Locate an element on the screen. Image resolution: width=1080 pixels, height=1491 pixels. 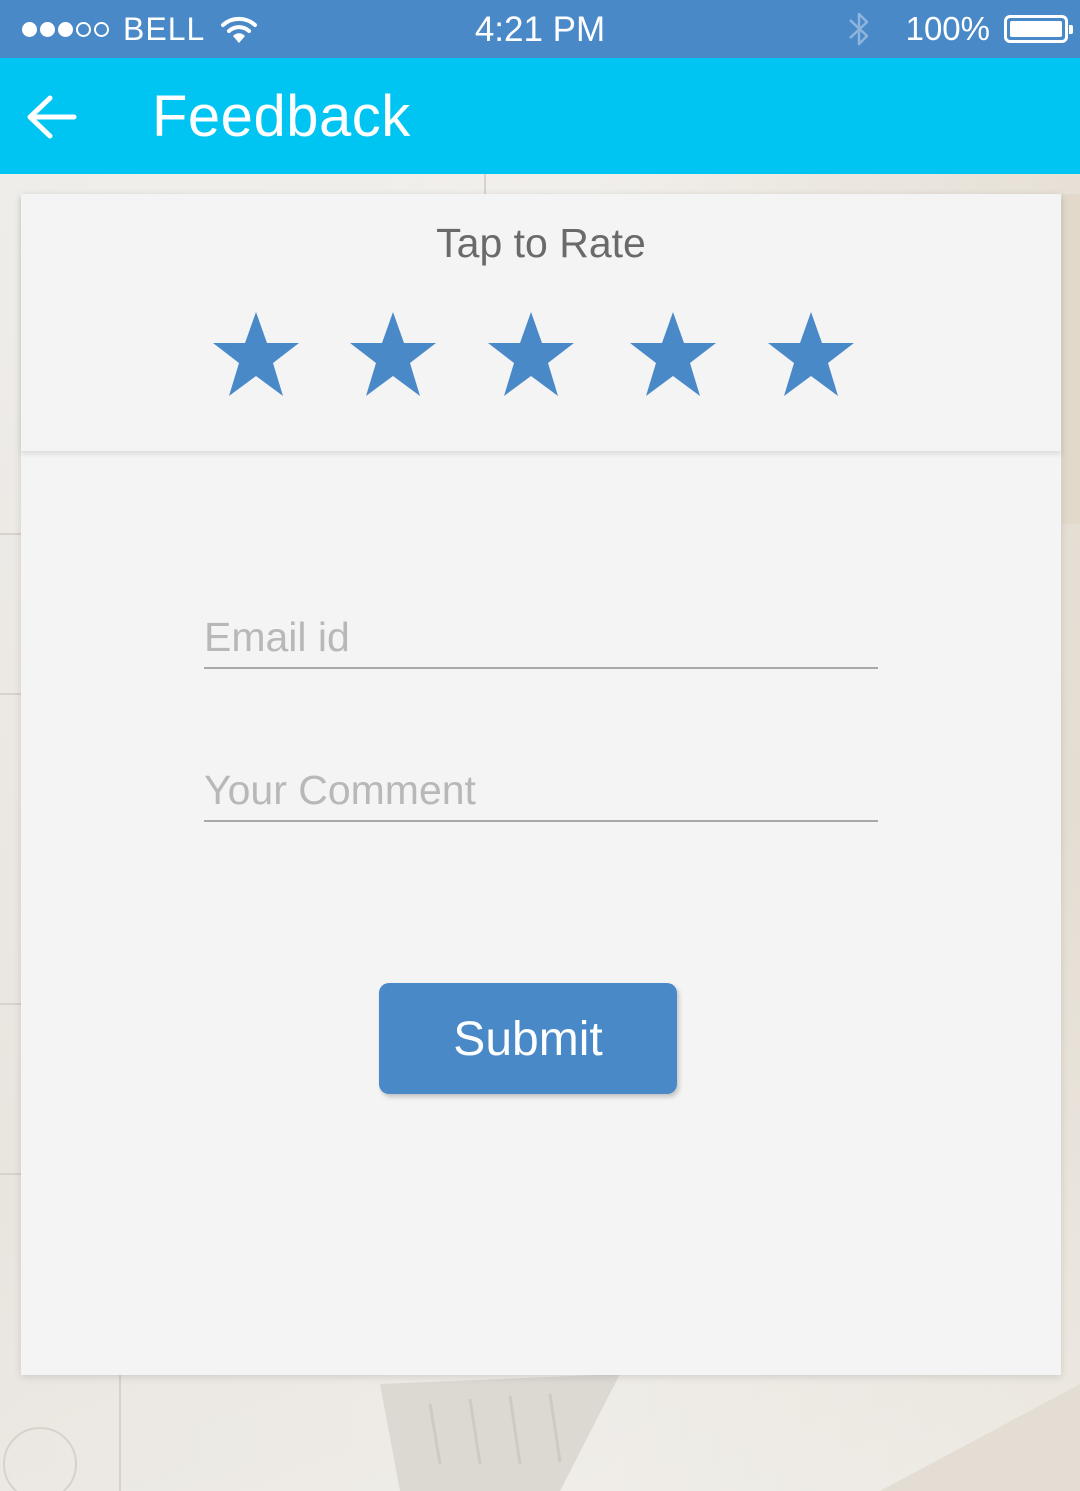
status-bar: BELL 4:21 PM 100% is located at coordinates (540, 29).